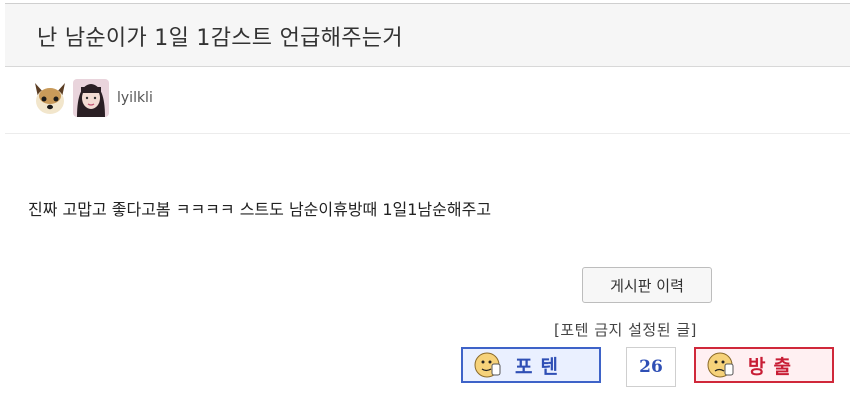 This screenshot has width=850, height=402. I want to click on upvote-button: 포텐, so click(531, 365).